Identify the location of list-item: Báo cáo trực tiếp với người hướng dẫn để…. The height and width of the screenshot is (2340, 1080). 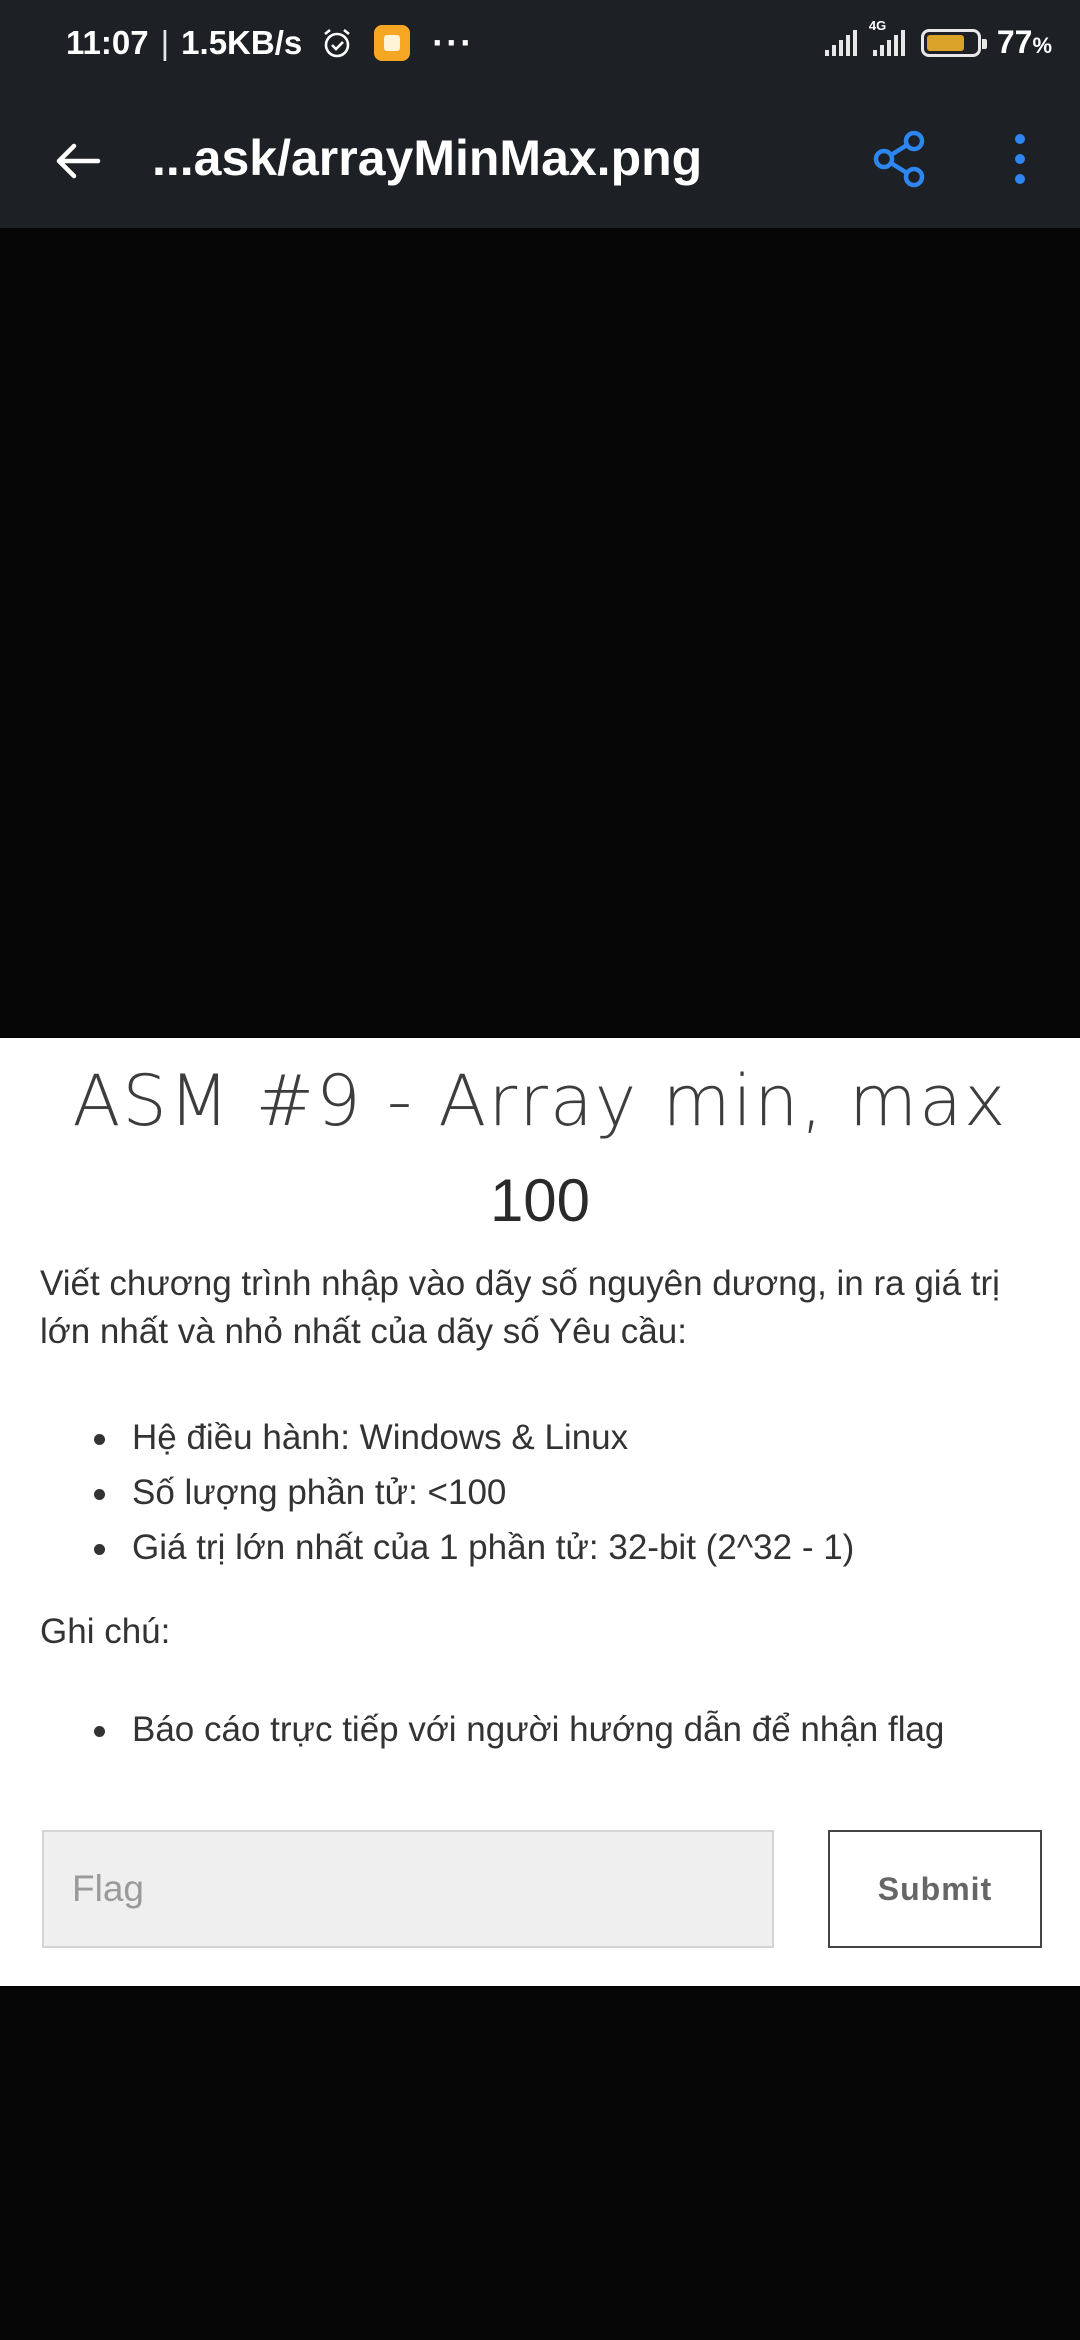
(517, 1729).